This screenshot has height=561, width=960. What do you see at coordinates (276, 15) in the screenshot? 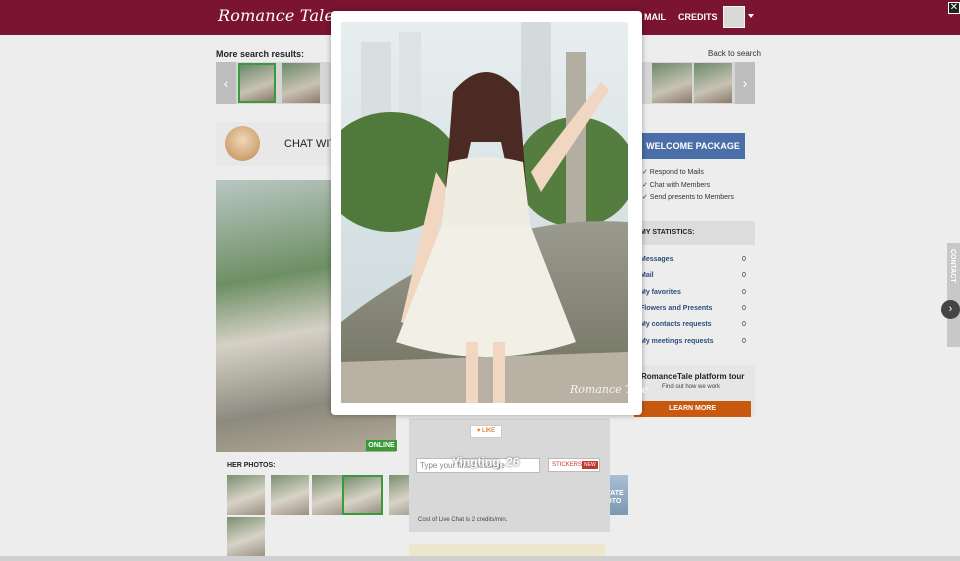
I see `site-logo: Romance Tale` at bounding box center [276, 15].